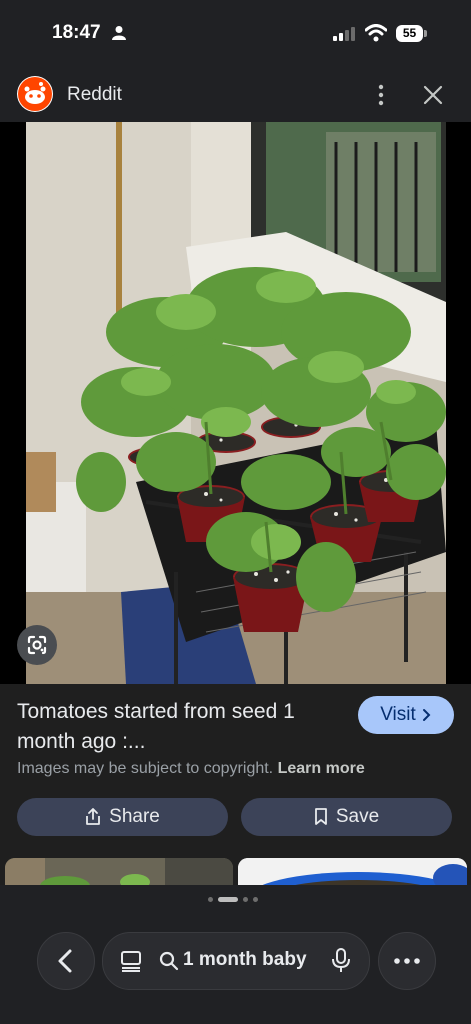  I want to click on more-horiz-icon, so click(407, 961).